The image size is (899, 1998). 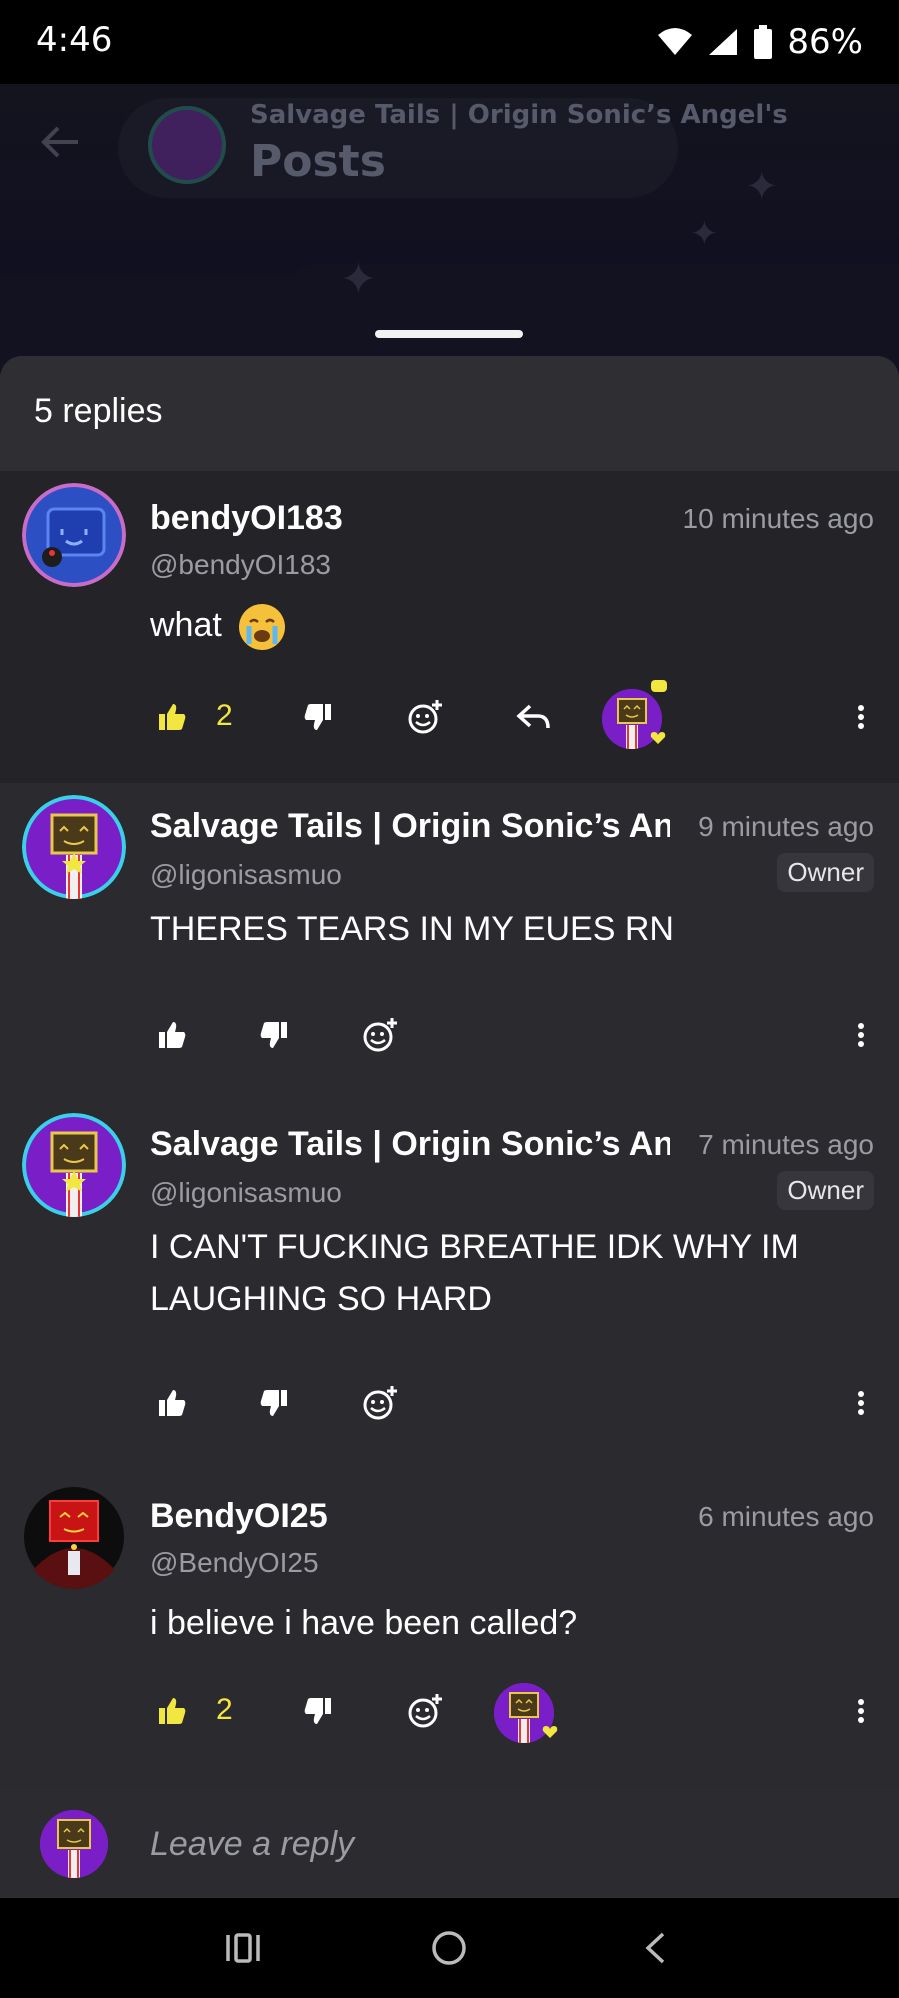 I want to click on recent-apps-icon, so click(x=243, y=1948).